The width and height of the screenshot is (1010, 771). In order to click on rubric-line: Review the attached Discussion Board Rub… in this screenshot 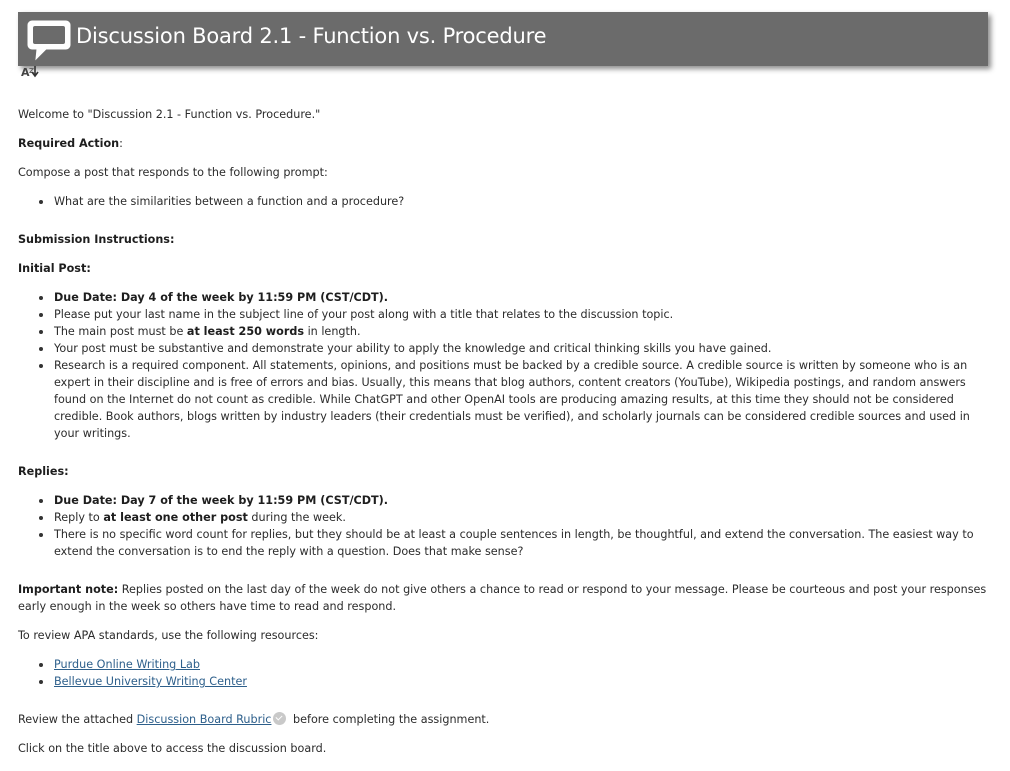, I will do `click(253, 719)`.